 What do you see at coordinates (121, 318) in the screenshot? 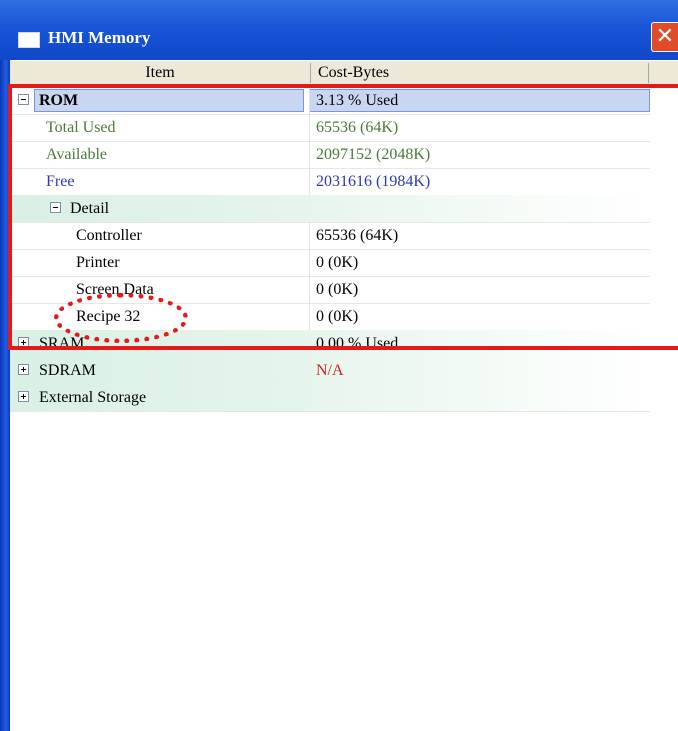
I see `recipe-highlight-ellipse` at bounding box center [121, 318].